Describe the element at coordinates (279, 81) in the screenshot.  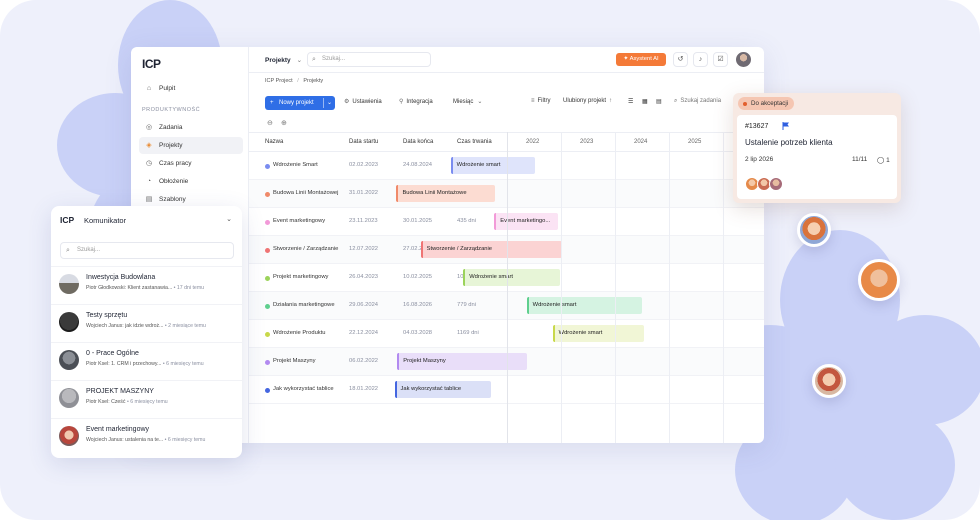
I see `breadcrumb-item: ICP Project` at that location.